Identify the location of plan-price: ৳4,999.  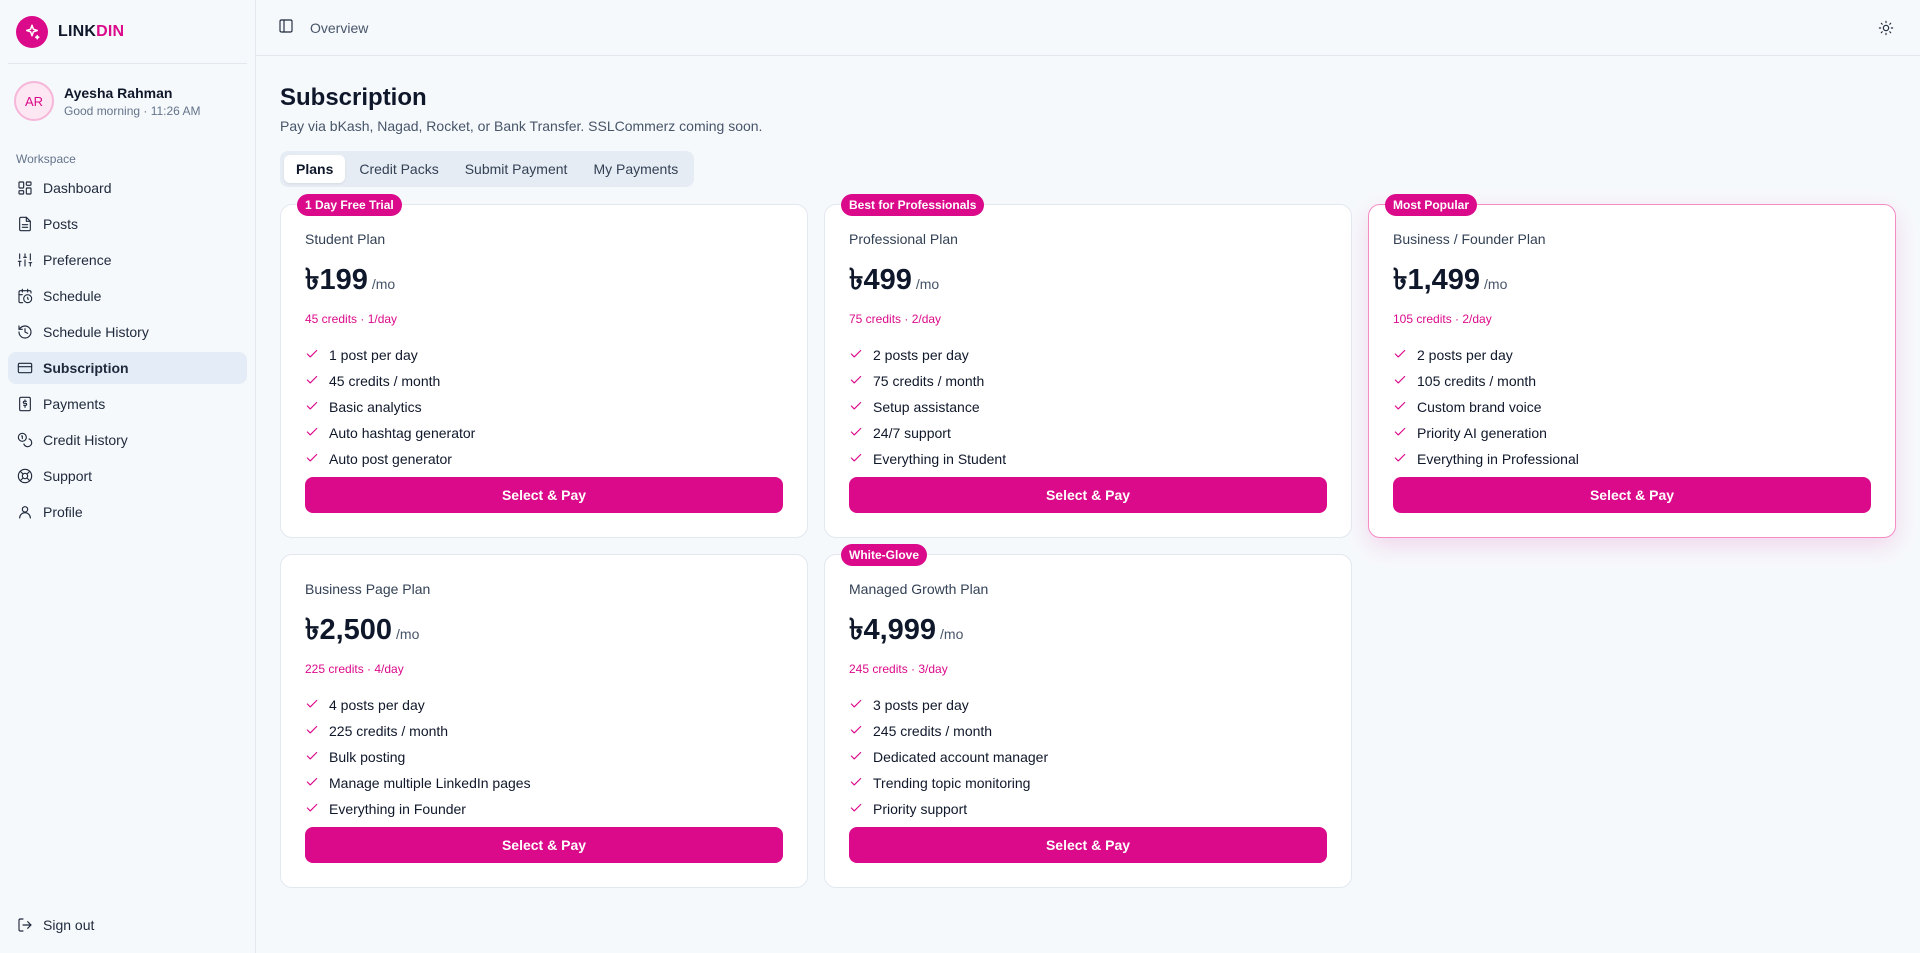
(893, 630).